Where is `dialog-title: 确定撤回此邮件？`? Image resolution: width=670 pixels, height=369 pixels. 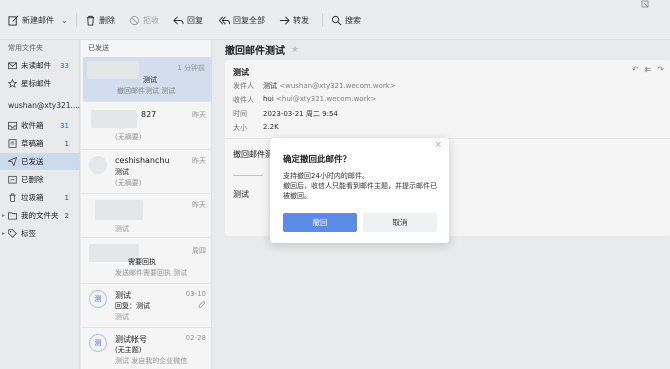 dialog-title: 确定撤回此邮件？ is located at coordinates (317, 160).